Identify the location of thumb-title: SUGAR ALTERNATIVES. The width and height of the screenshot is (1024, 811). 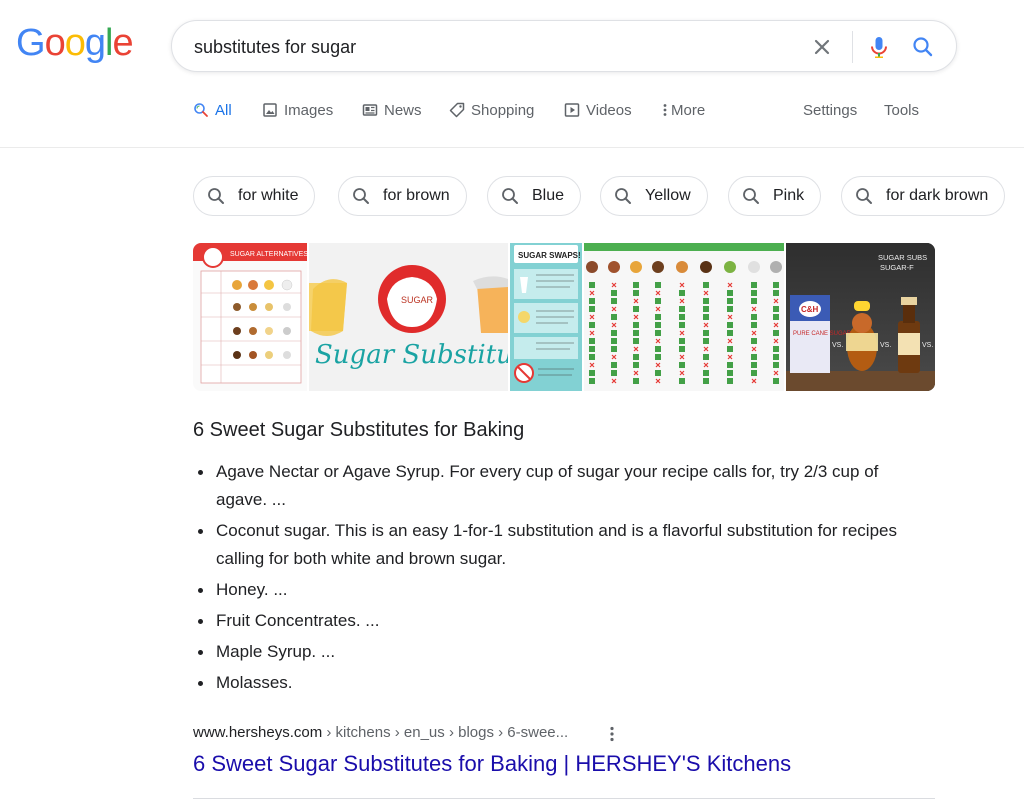
(269, 254).